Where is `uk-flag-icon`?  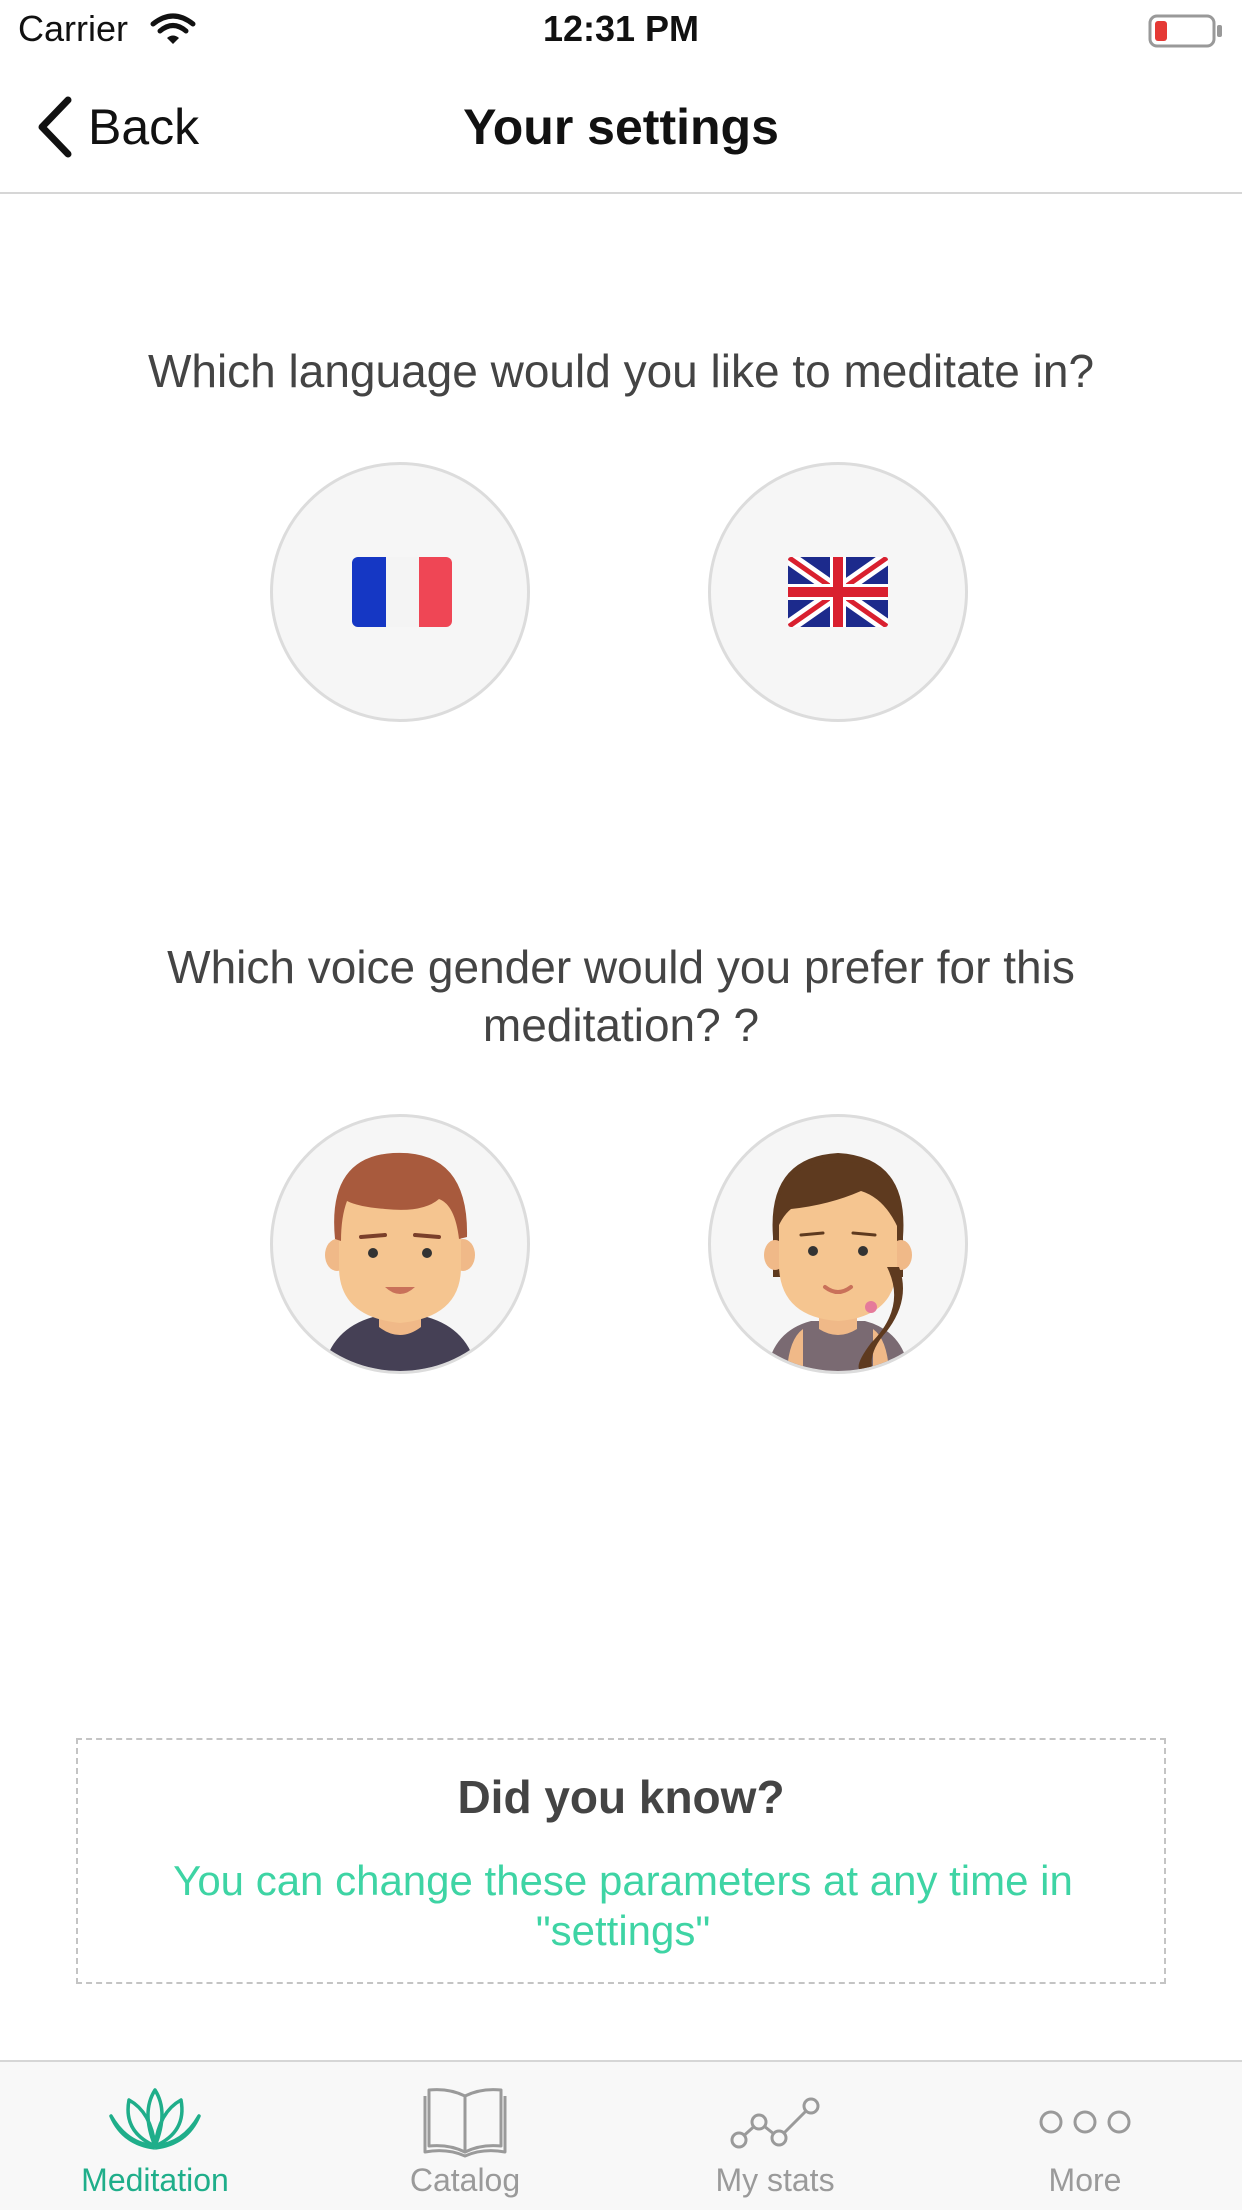 uk-flag-icon is located at coordinates (838, 592).